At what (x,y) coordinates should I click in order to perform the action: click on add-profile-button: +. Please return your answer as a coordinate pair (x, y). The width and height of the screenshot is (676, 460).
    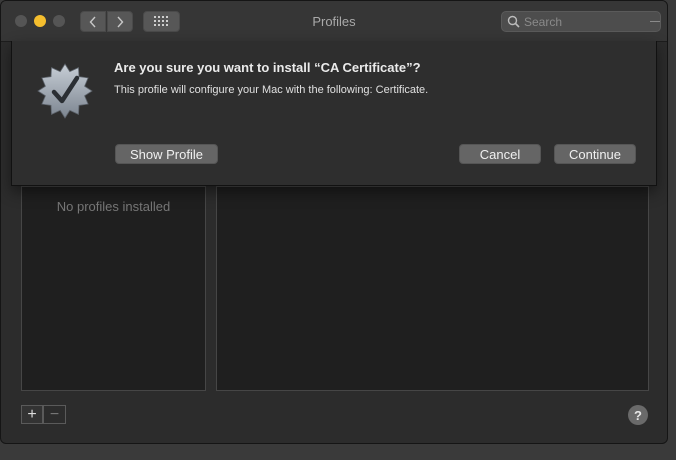
    Looking at the image, I should click on (32, 414).